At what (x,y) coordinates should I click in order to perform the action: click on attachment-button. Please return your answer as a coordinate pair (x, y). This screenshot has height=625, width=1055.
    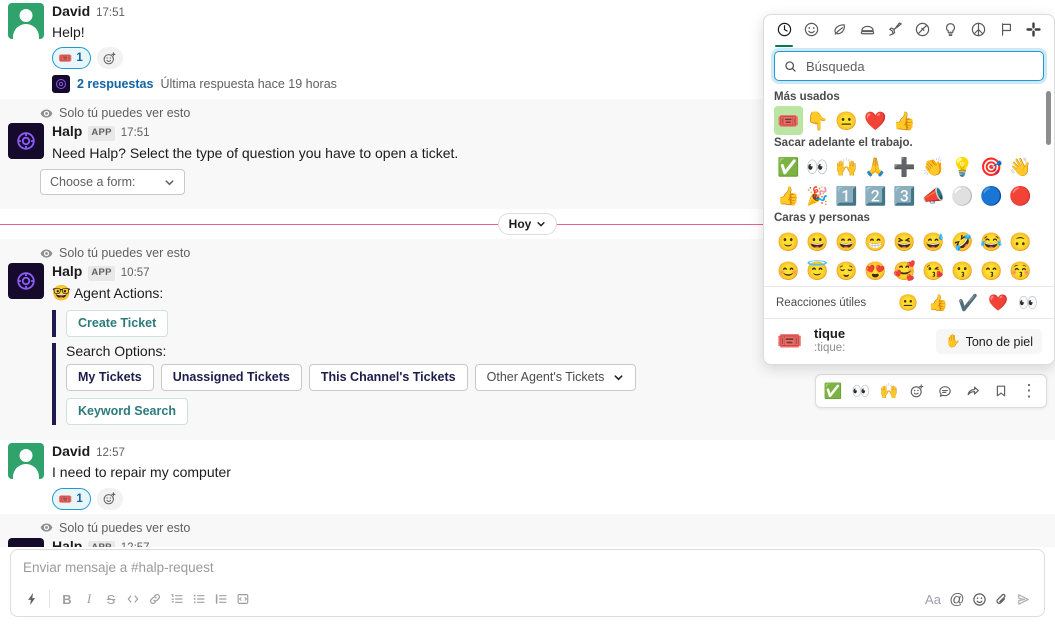
    Looking at the image, I should click on (1001, 599).